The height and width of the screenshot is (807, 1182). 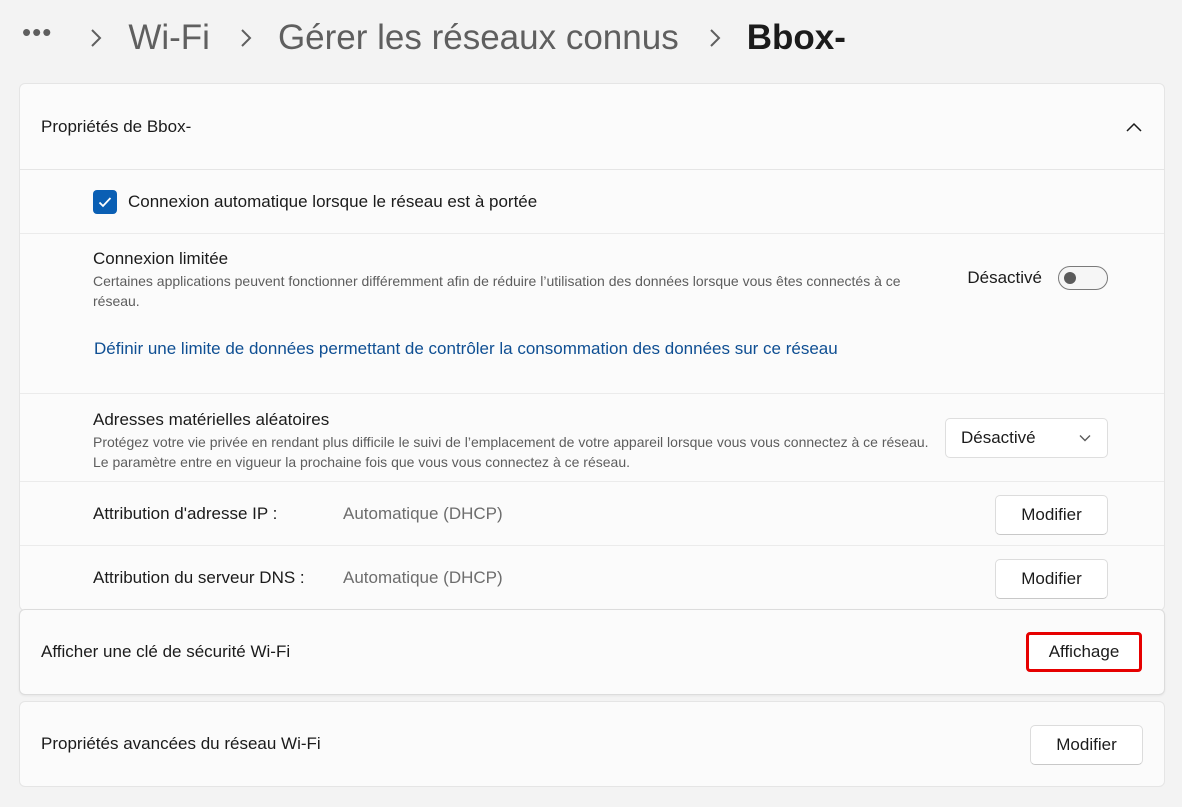 What do you see at coordinates (423, 577) in the screenshot?
I see `dns-assignment-value: Automatique (DHCP)` at bounding box center [423, 577].